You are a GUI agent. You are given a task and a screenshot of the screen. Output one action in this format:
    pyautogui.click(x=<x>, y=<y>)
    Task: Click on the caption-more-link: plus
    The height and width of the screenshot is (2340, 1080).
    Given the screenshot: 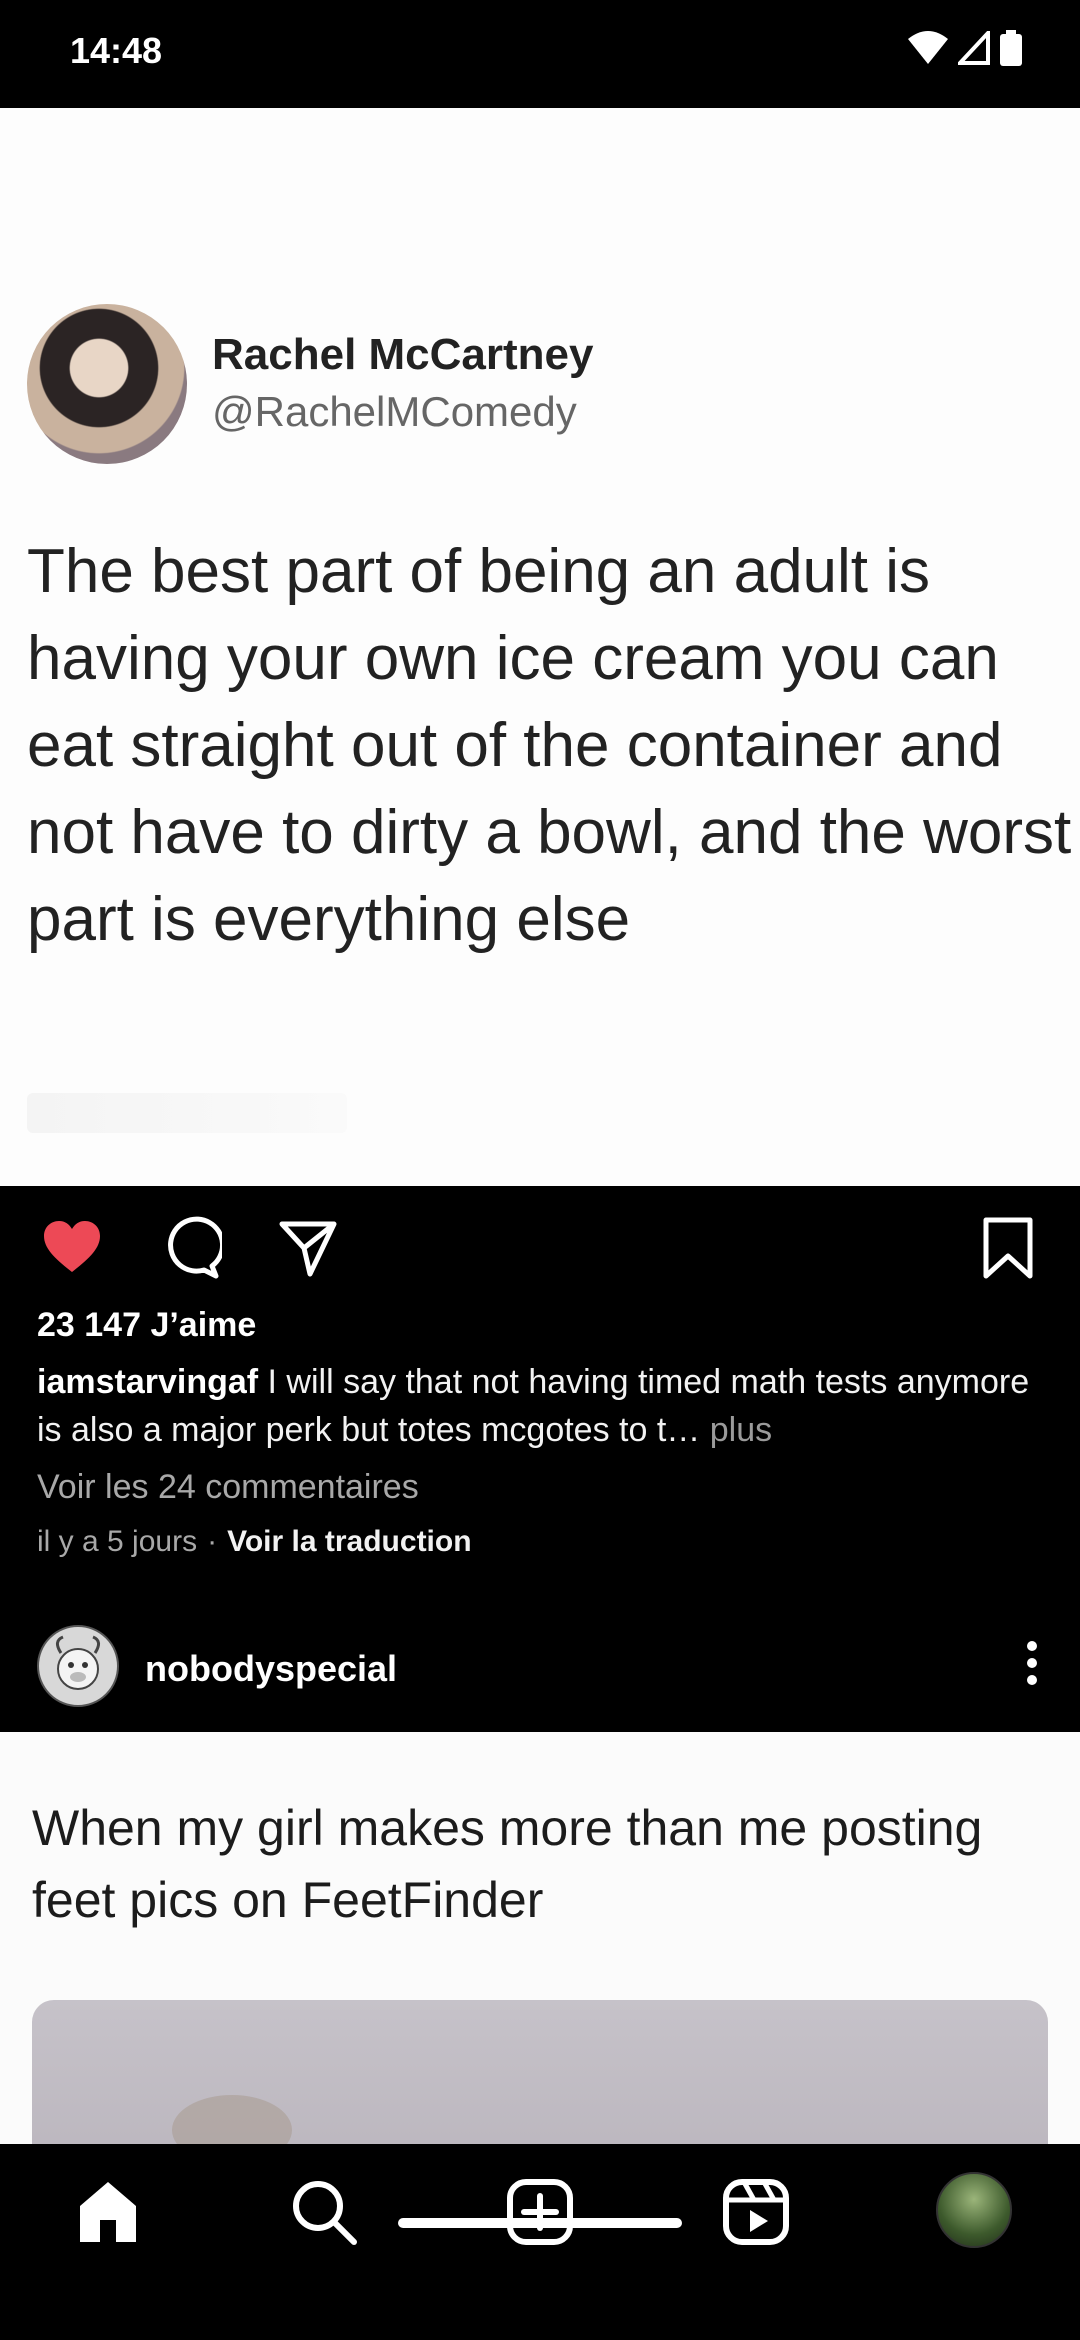 What is the action you would take?
    pyautogui.click(x=736, y=1430)
    